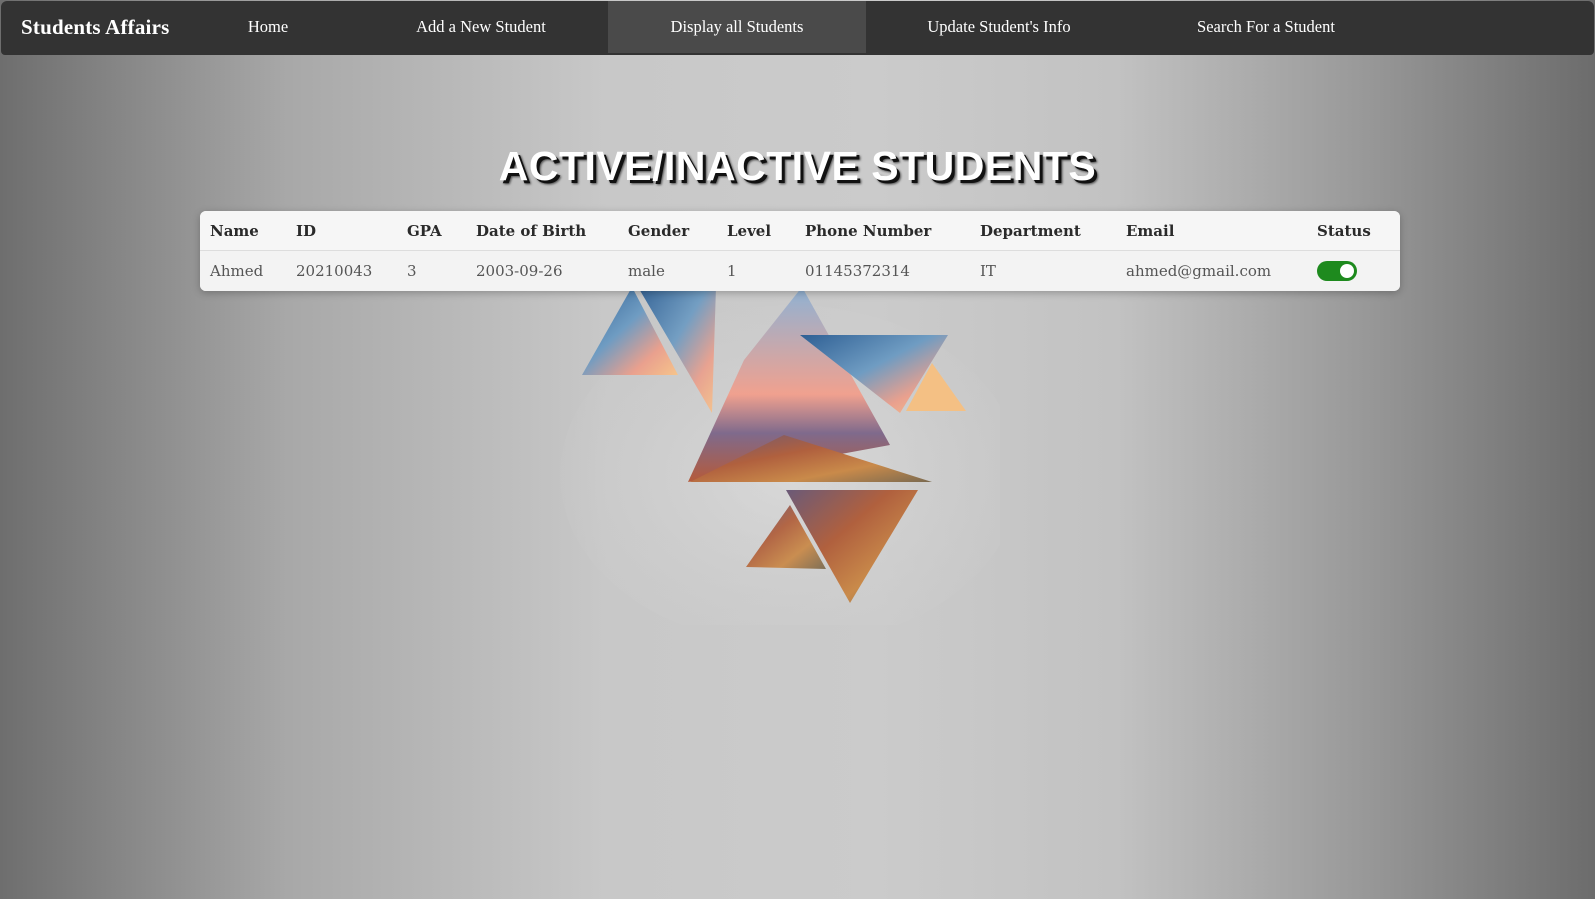 The image size is (1595, 899). I want to click on nav-add-student: Add a New Student, so click(481, 27).